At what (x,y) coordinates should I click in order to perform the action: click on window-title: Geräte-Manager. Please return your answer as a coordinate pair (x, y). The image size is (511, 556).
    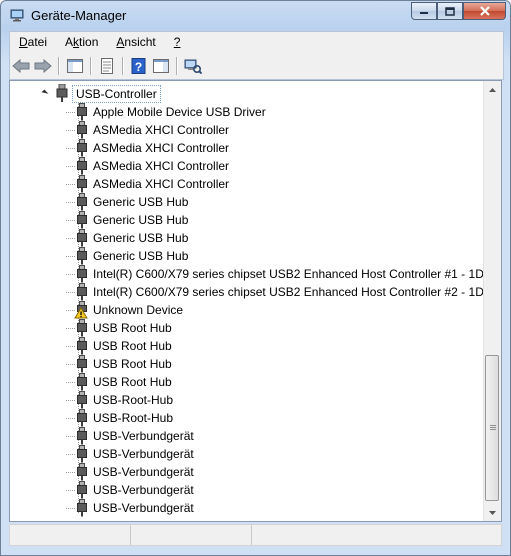
    Looking at the image, I should click on (79, 15).